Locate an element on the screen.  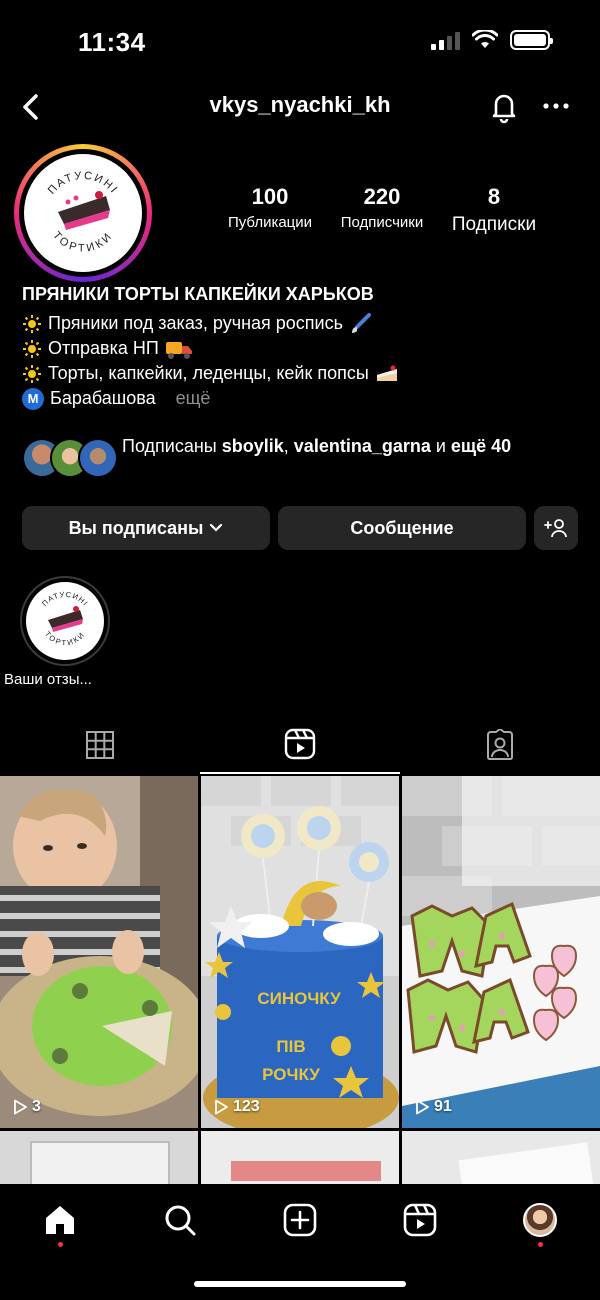
tab-grid is located at coordinates (100, 745).